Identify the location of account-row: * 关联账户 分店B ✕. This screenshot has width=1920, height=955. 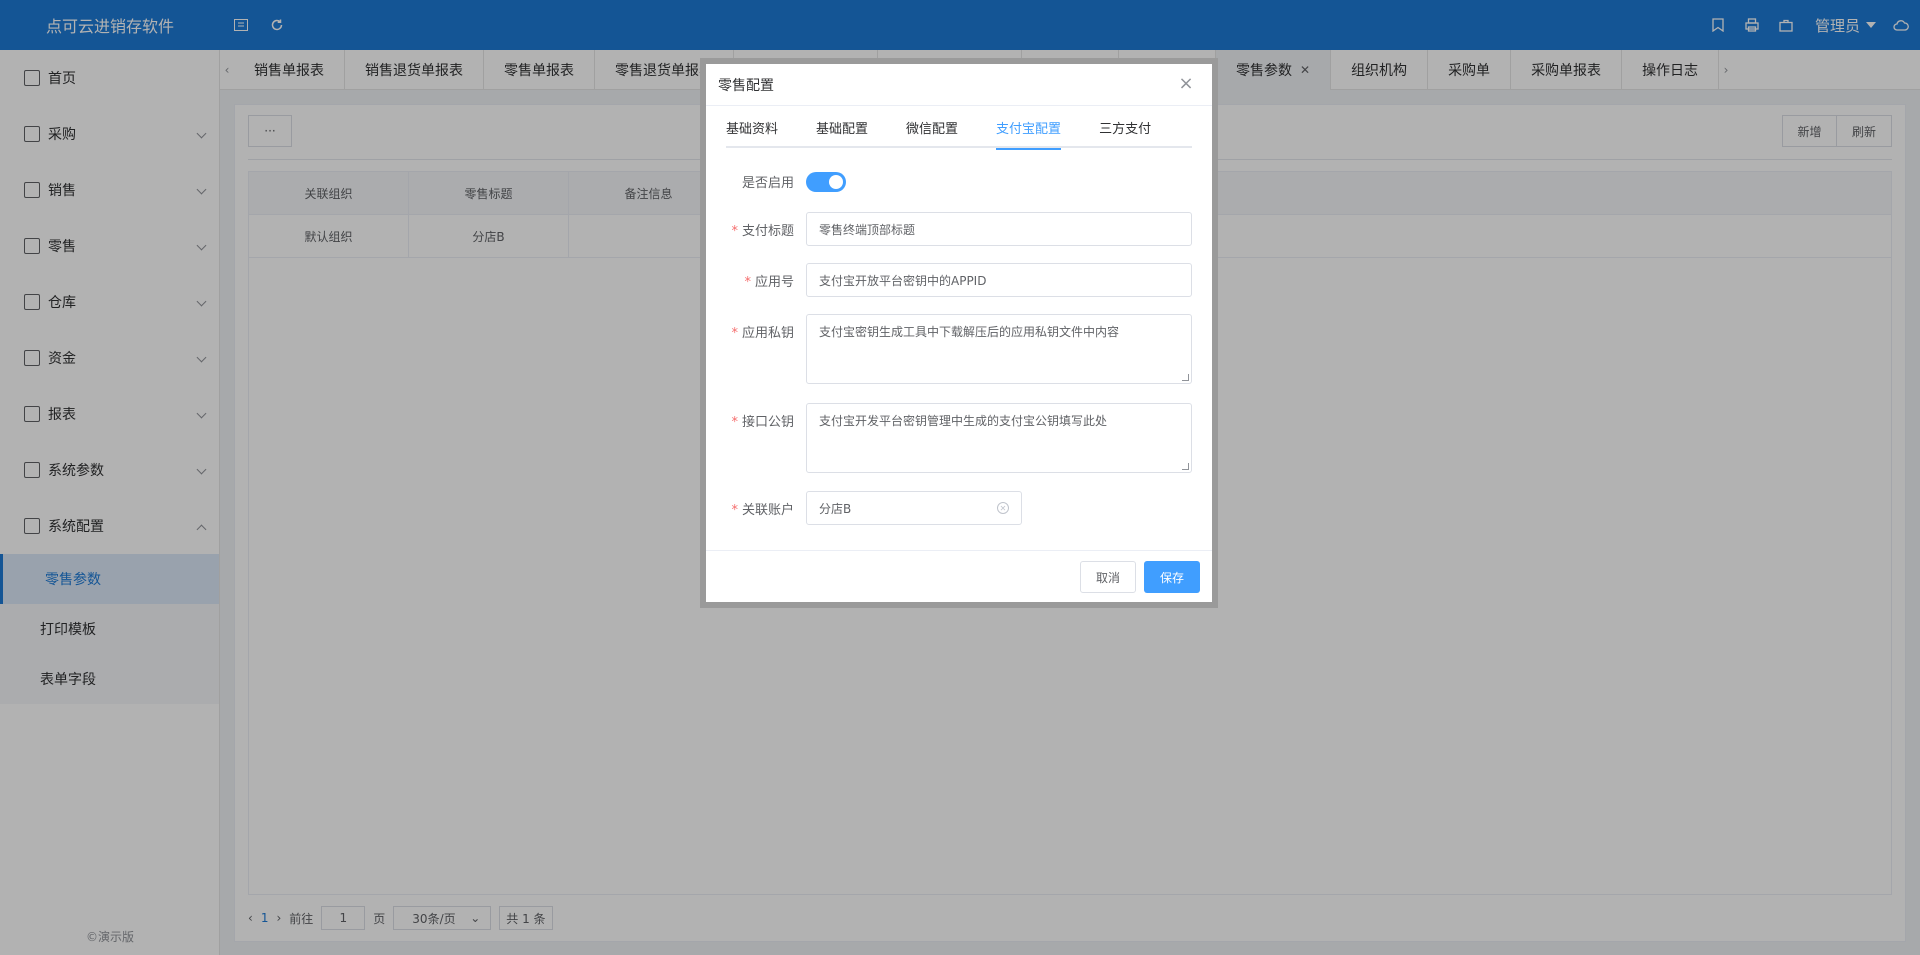
(874, 508).